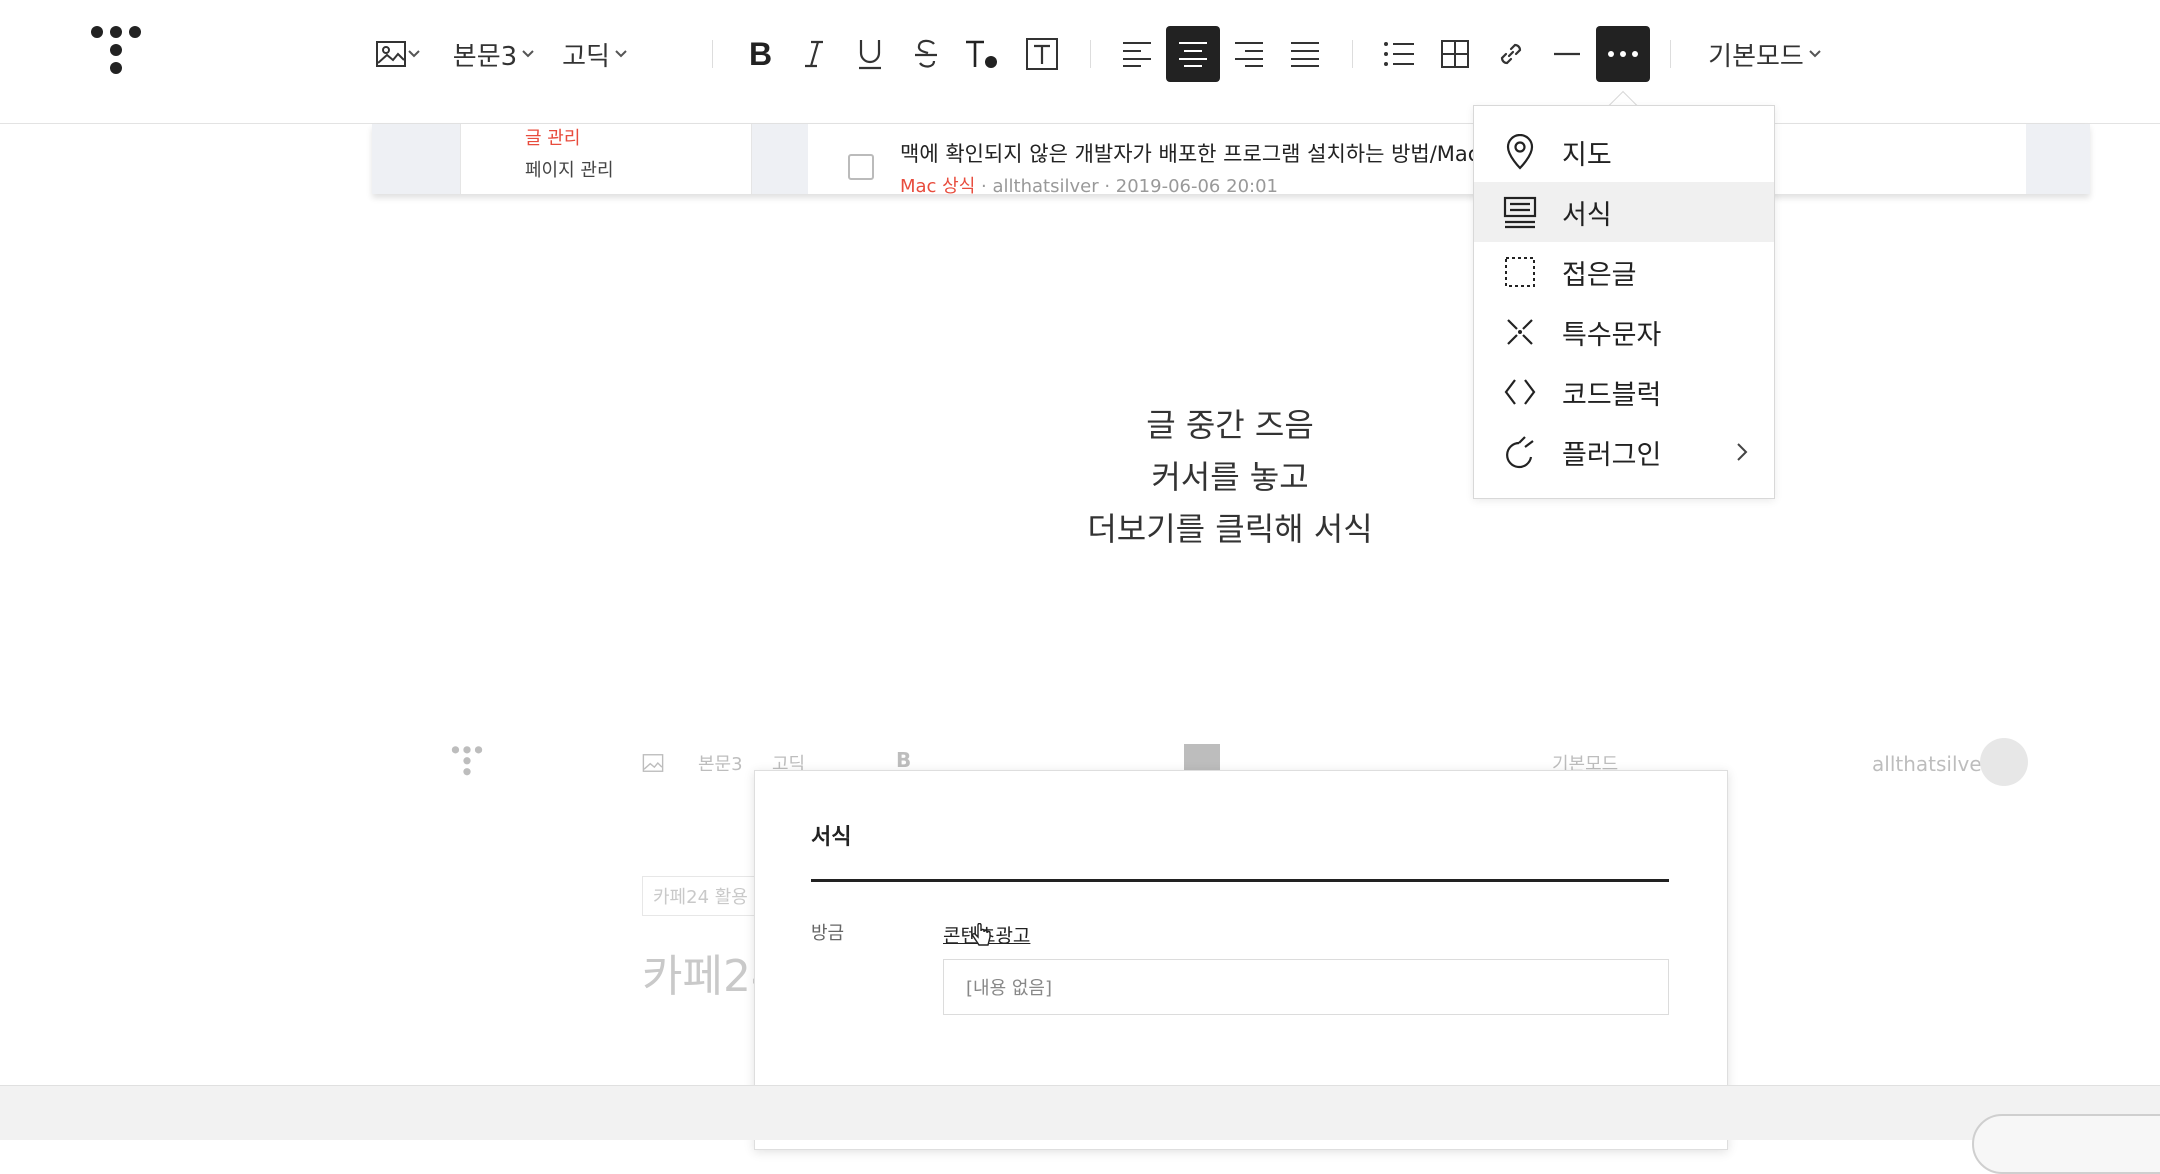  What do you see at coordinates (861, 167) in the screenshot?
I see `post-checkbox` at bounding box center [861, 167].